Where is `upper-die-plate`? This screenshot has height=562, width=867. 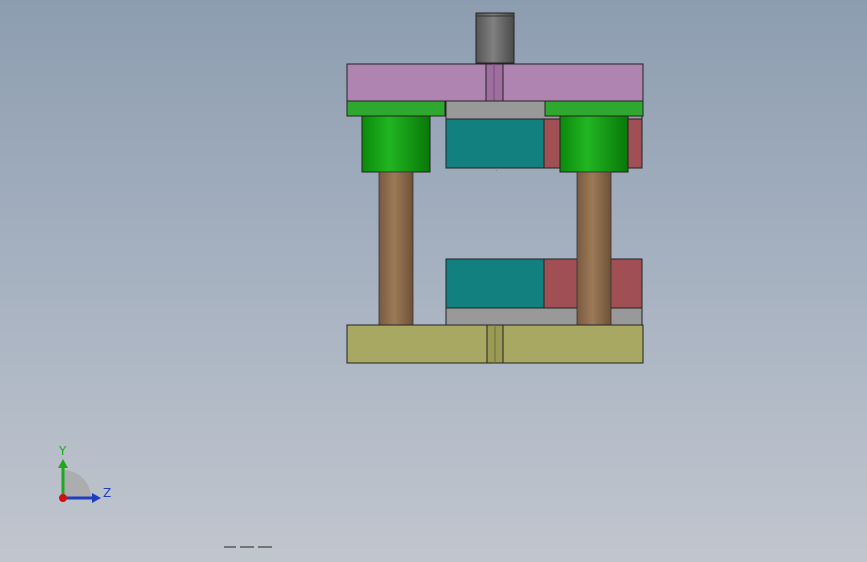 upper-die-plate is located at coordinates (495, 82).